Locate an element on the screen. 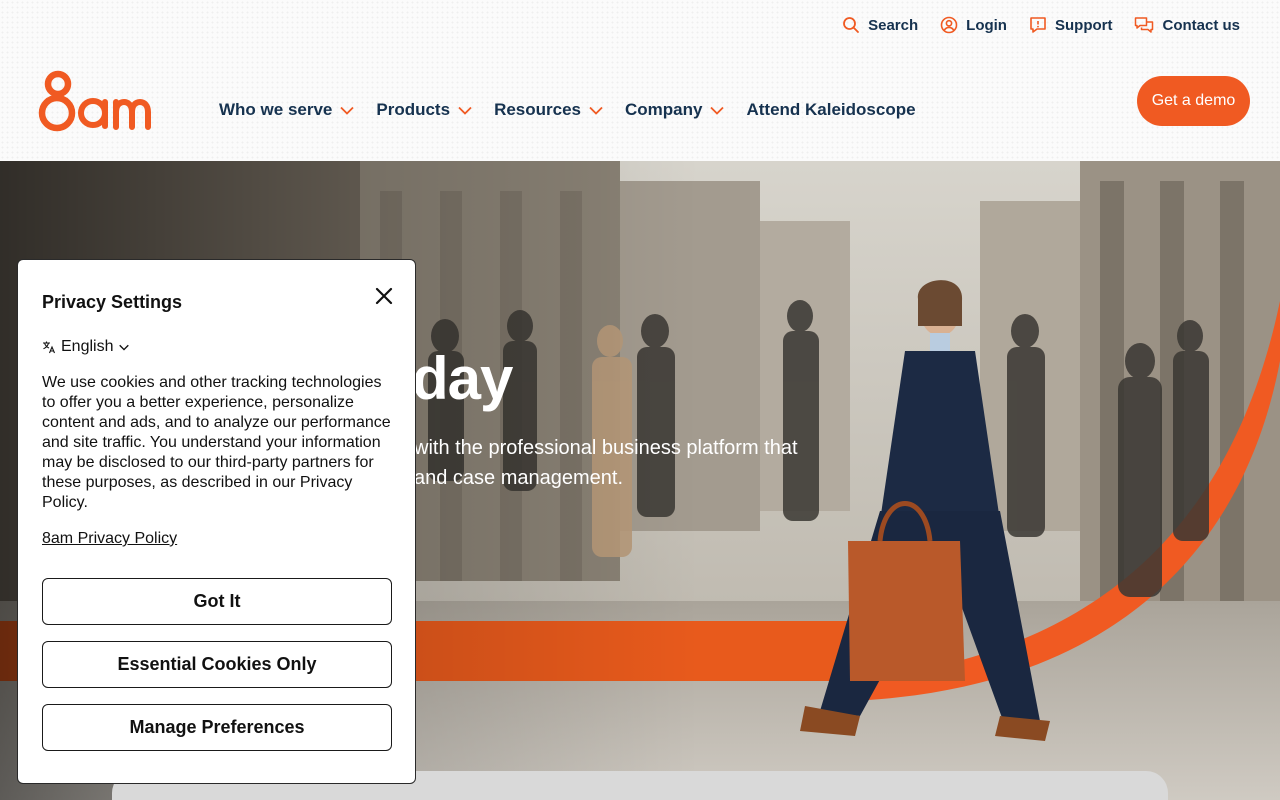 Image resolution: width=1280 pixels, height=800 pixels. nav-company: Company is located at coordinates (675, 110).